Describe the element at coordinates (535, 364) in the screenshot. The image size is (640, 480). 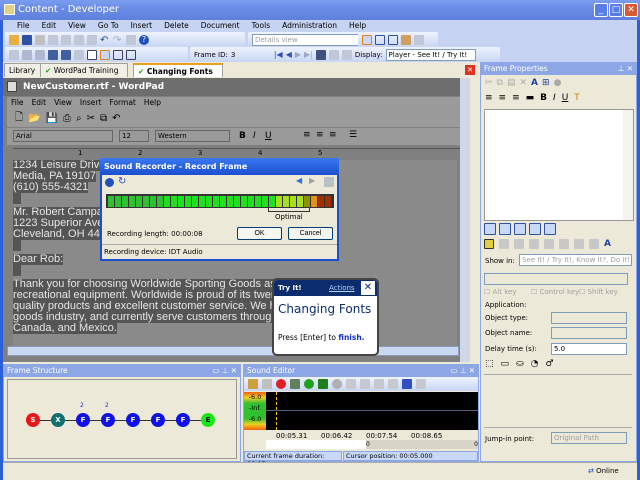
I see `timer-icon: ◔` at that location.